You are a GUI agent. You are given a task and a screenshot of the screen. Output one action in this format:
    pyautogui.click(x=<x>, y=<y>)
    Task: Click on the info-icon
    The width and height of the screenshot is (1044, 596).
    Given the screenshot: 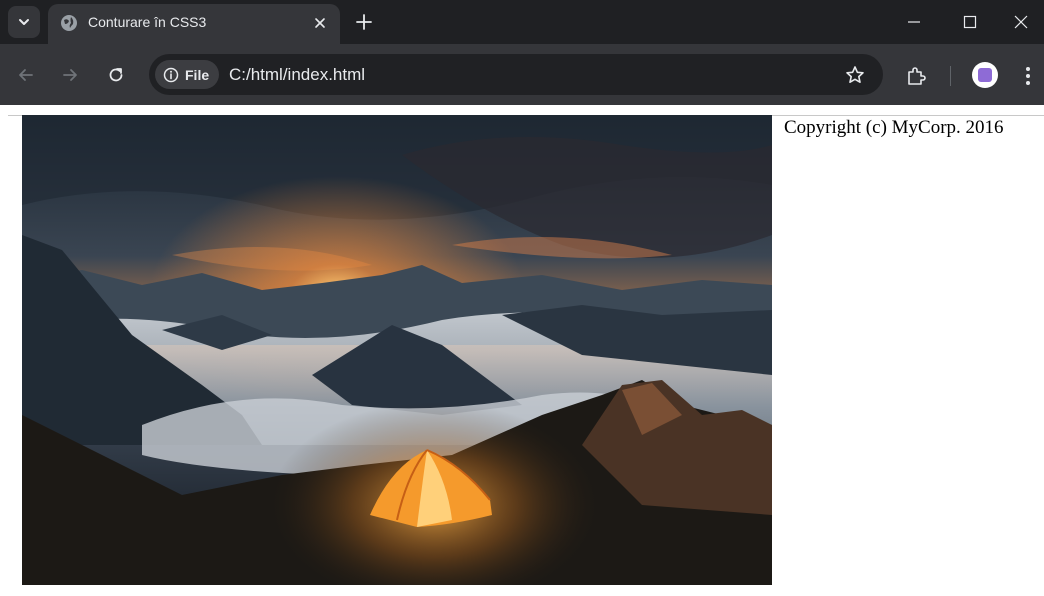 What is the action you would take?
    pyautogui.click(x=171, y=74)
    